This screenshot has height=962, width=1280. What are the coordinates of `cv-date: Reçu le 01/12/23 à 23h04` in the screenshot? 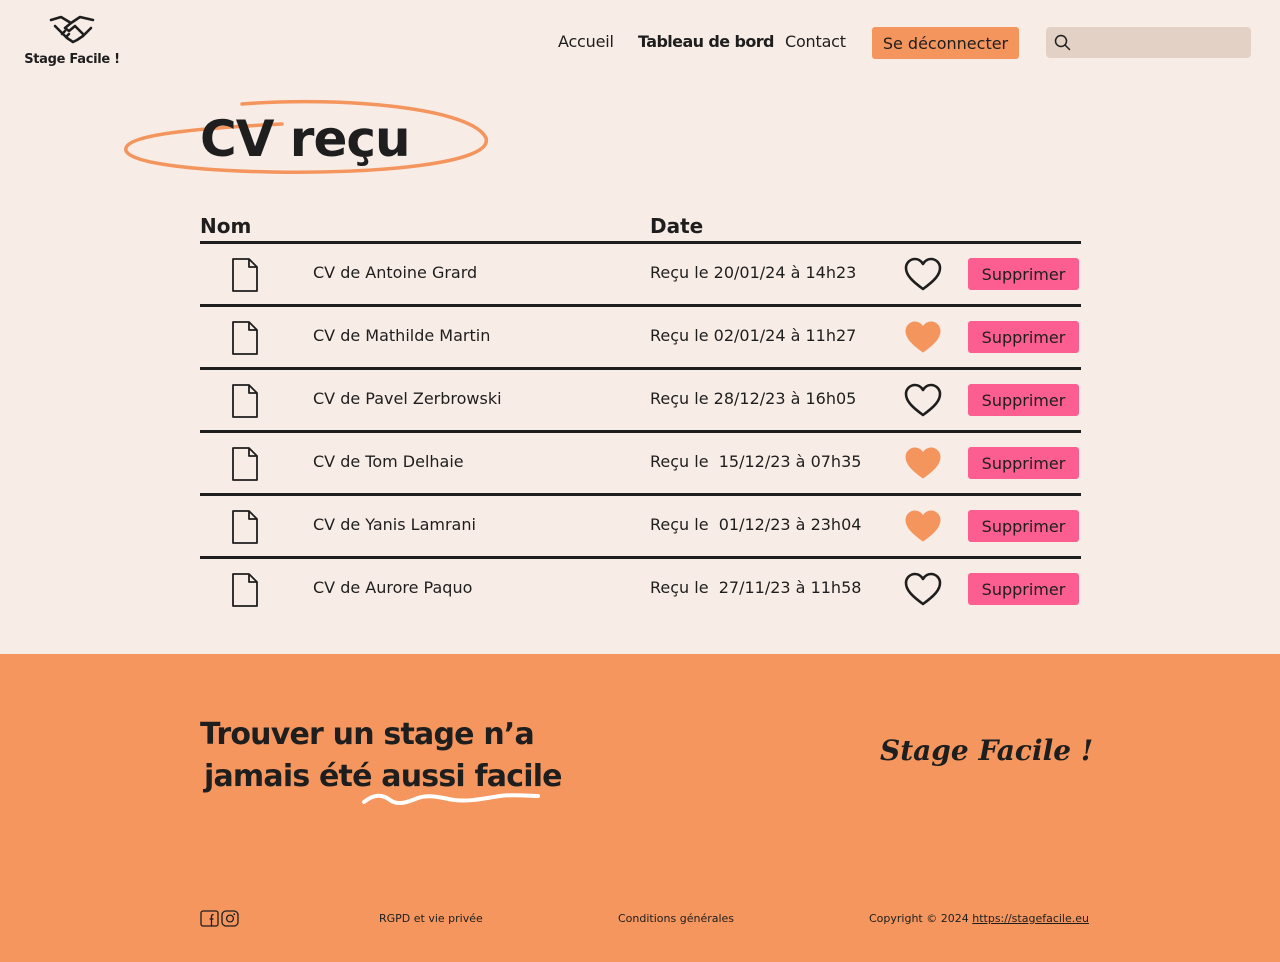 It's located at (756, 524).